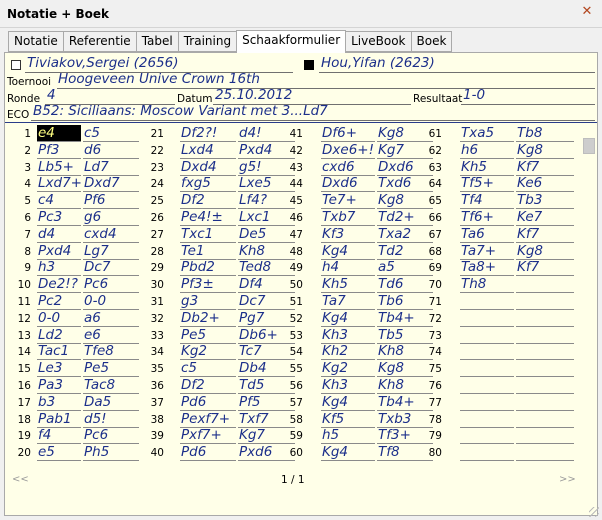 This screenshot has width=602, height=520. What do you see at coordinates (59, 234) in the screenshot?
I see `white-move: d4` at bounding box center [59, 234].